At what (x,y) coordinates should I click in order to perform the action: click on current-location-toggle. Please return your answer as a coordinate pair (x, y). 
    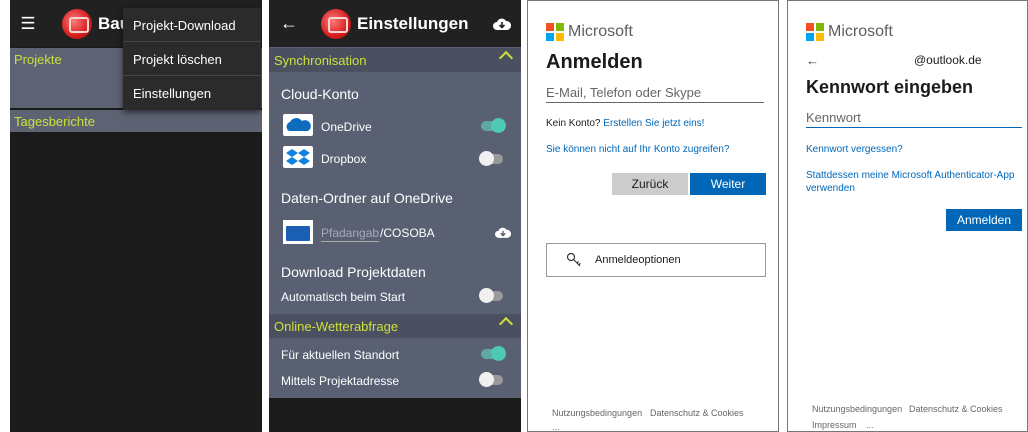
    Looking at the image, I should click on (493, 353).